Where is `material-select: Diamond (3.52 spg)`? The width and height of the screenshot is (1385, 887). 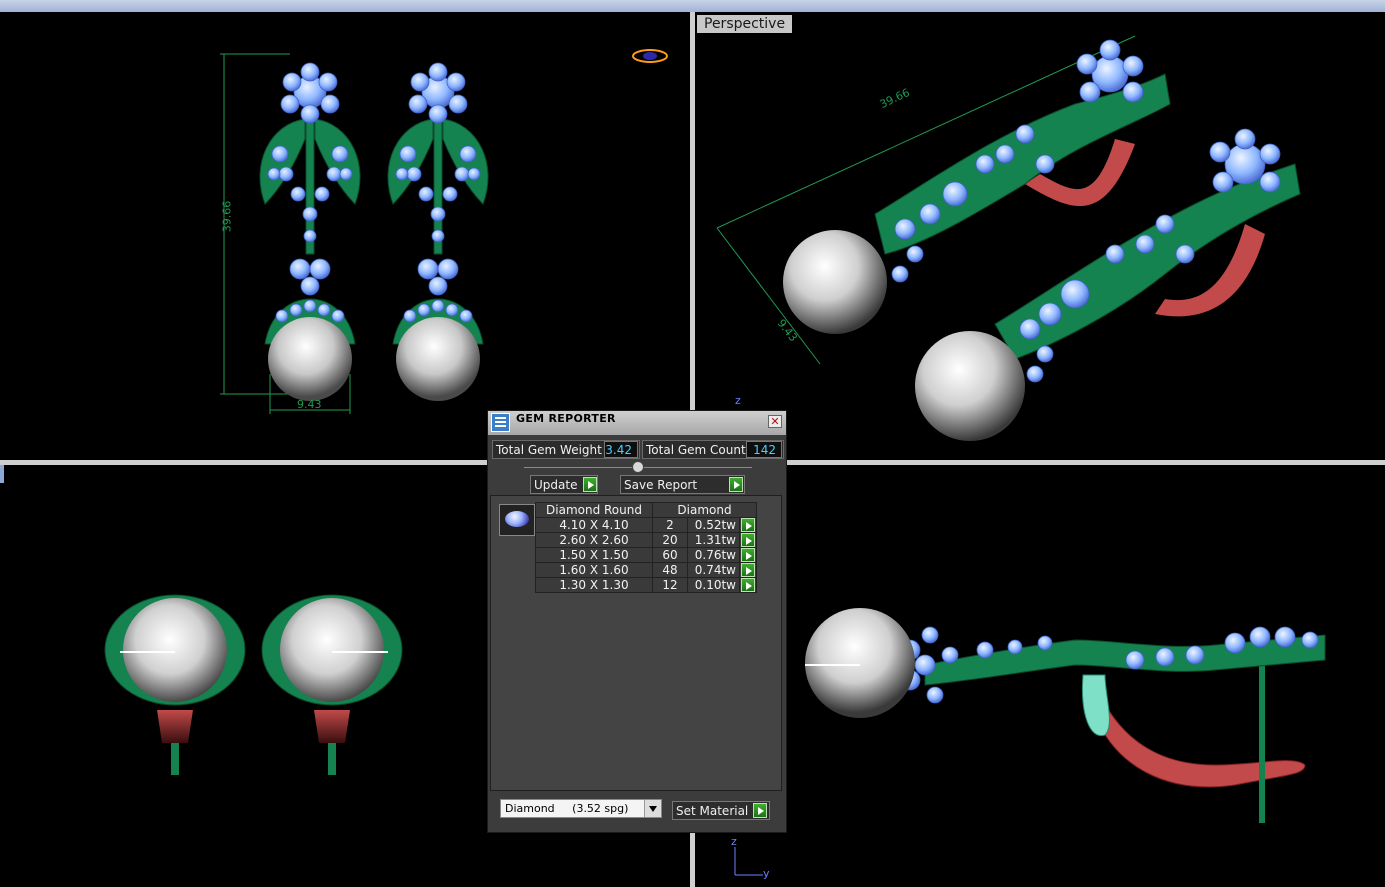
material-select: Diamond (3.52 spg) is located at coordinates (581, 808).